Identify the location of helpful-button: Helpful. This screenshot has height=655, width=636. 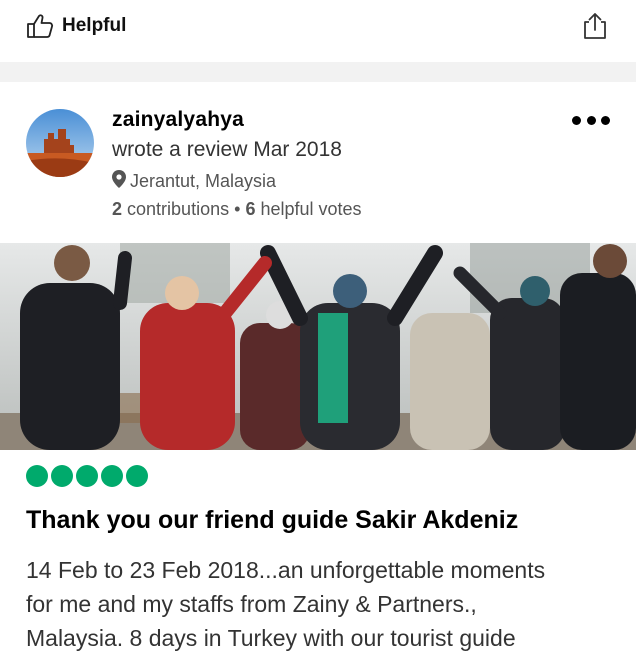
(76, 26).